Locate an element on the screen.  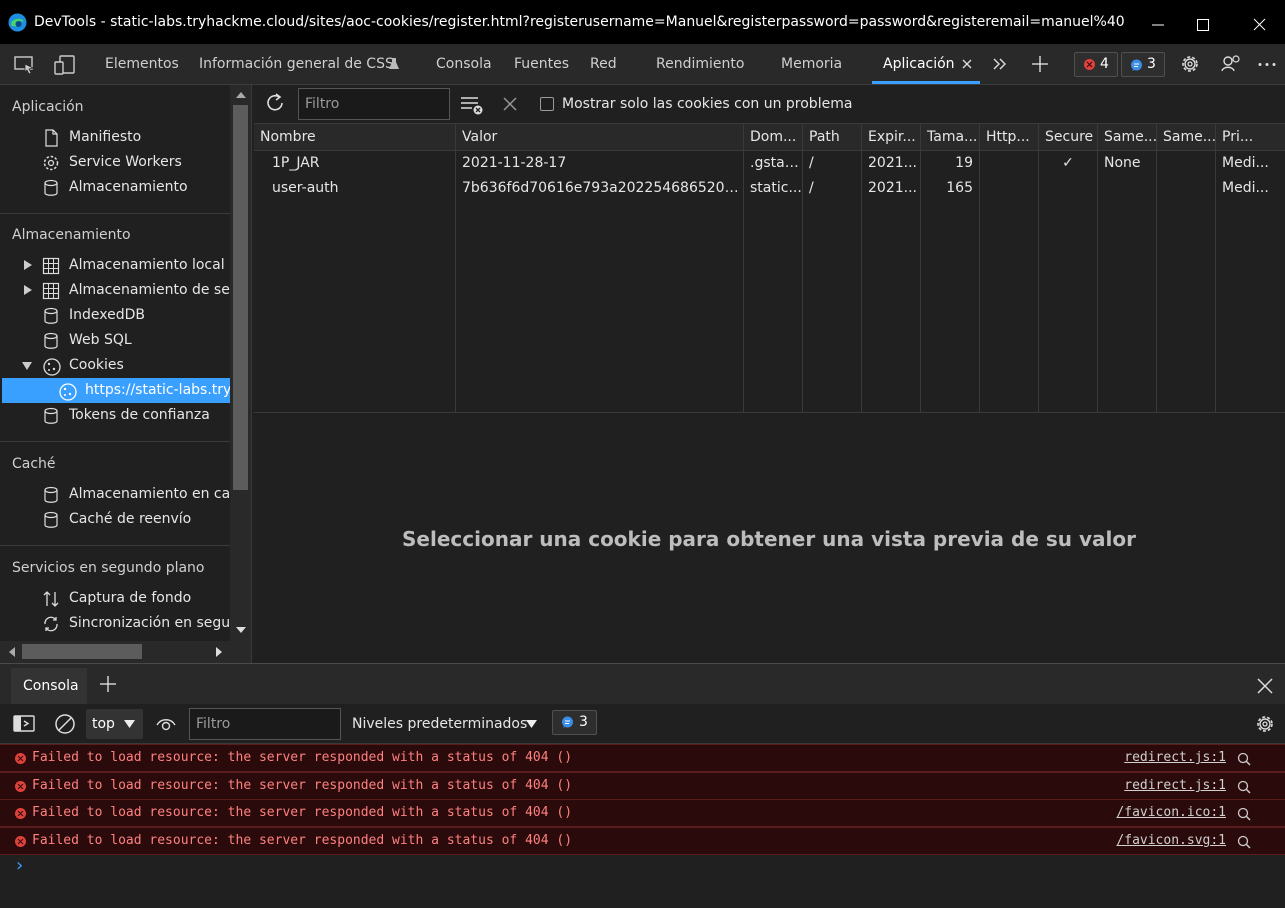
tab-elements: Elementos is located at coordinates (142, 64).